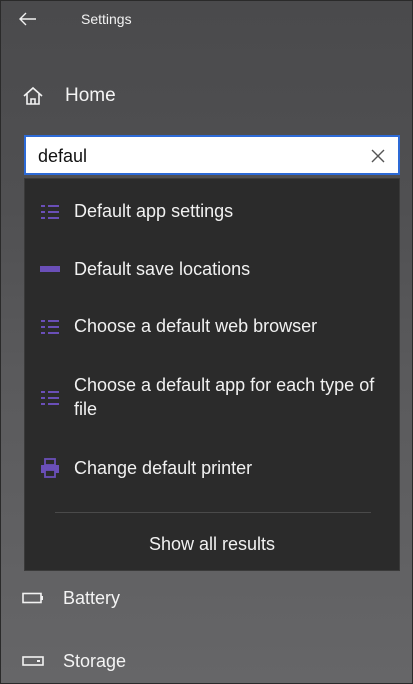 Image resolution: width=413 pixels, height=684 pixels. I want to click on drive-icon, so click(50, 269).